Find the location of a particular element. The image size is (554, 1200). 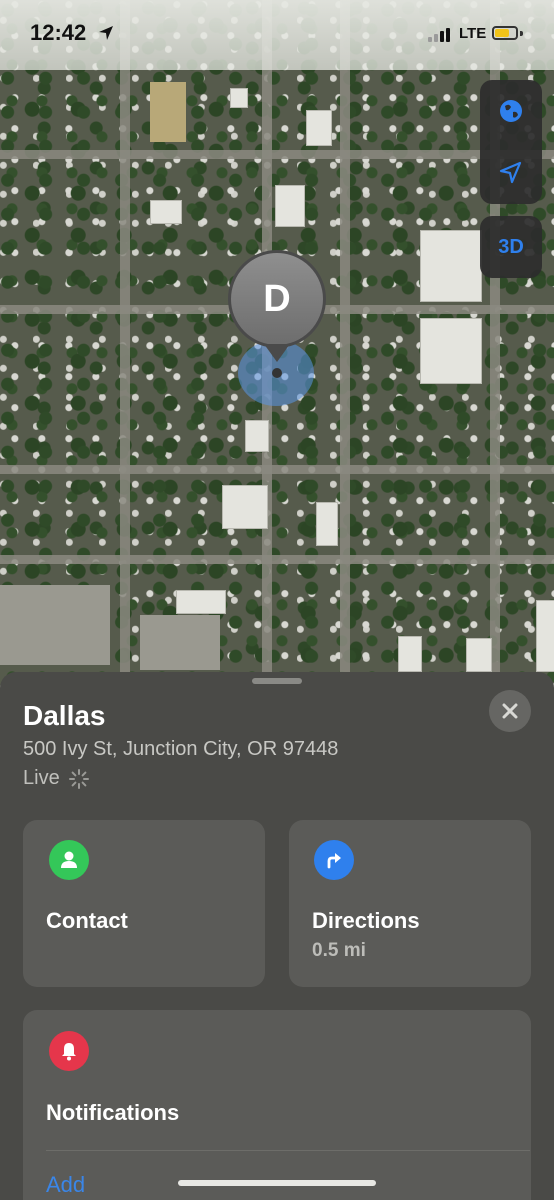

location-arrow-outline-icon is located at coordinates (510, 172).